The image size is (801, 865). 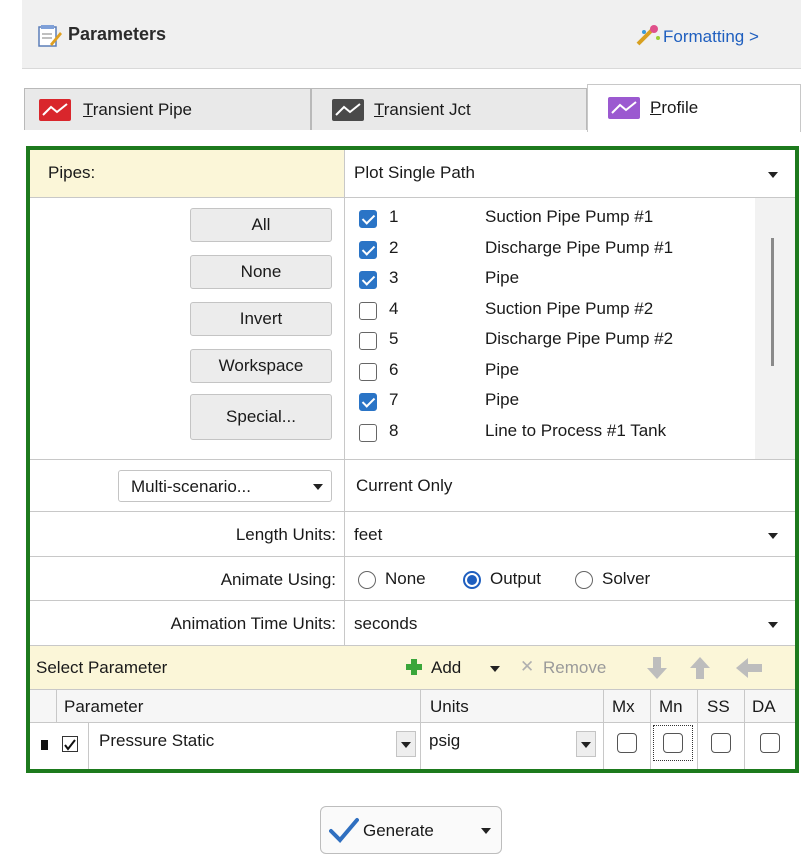 I want to click on animate-output-radio, so click(x=472, y=580).